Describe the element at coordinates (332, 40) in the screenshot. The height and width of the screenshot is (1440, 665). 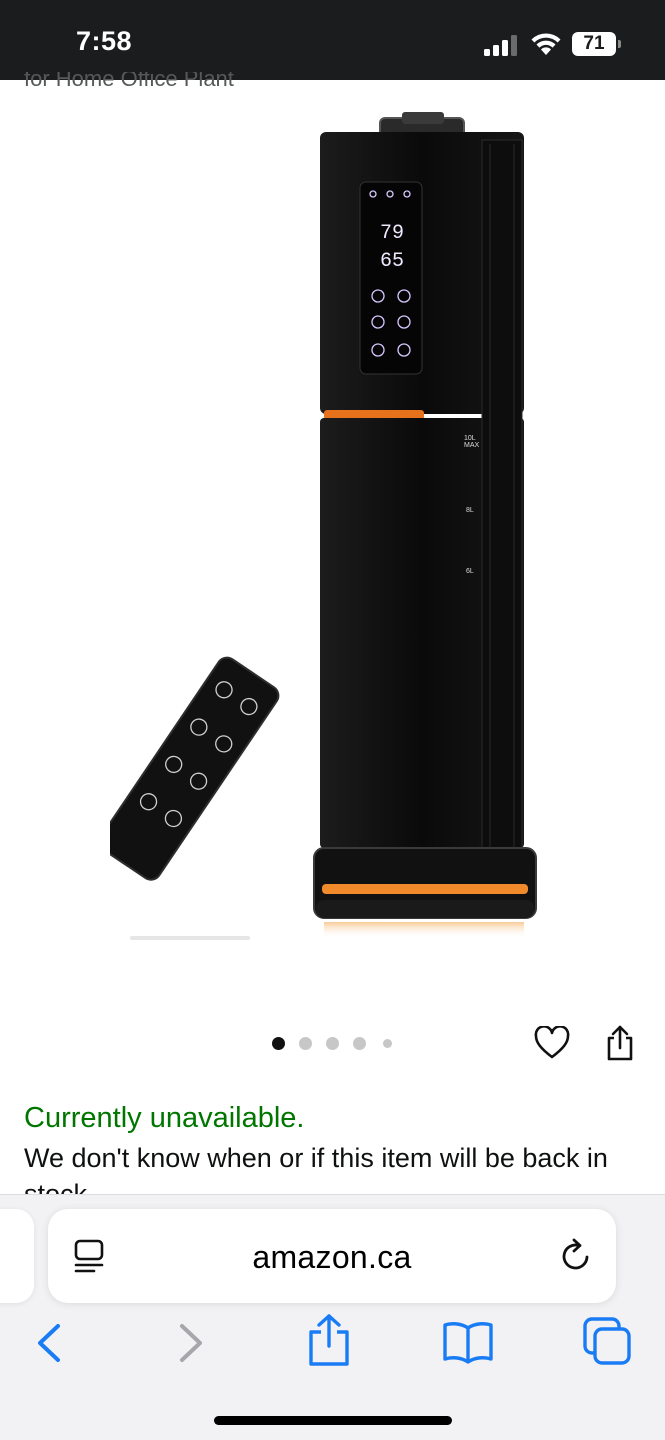
I see `status-bar: 7:58 71` at that location.